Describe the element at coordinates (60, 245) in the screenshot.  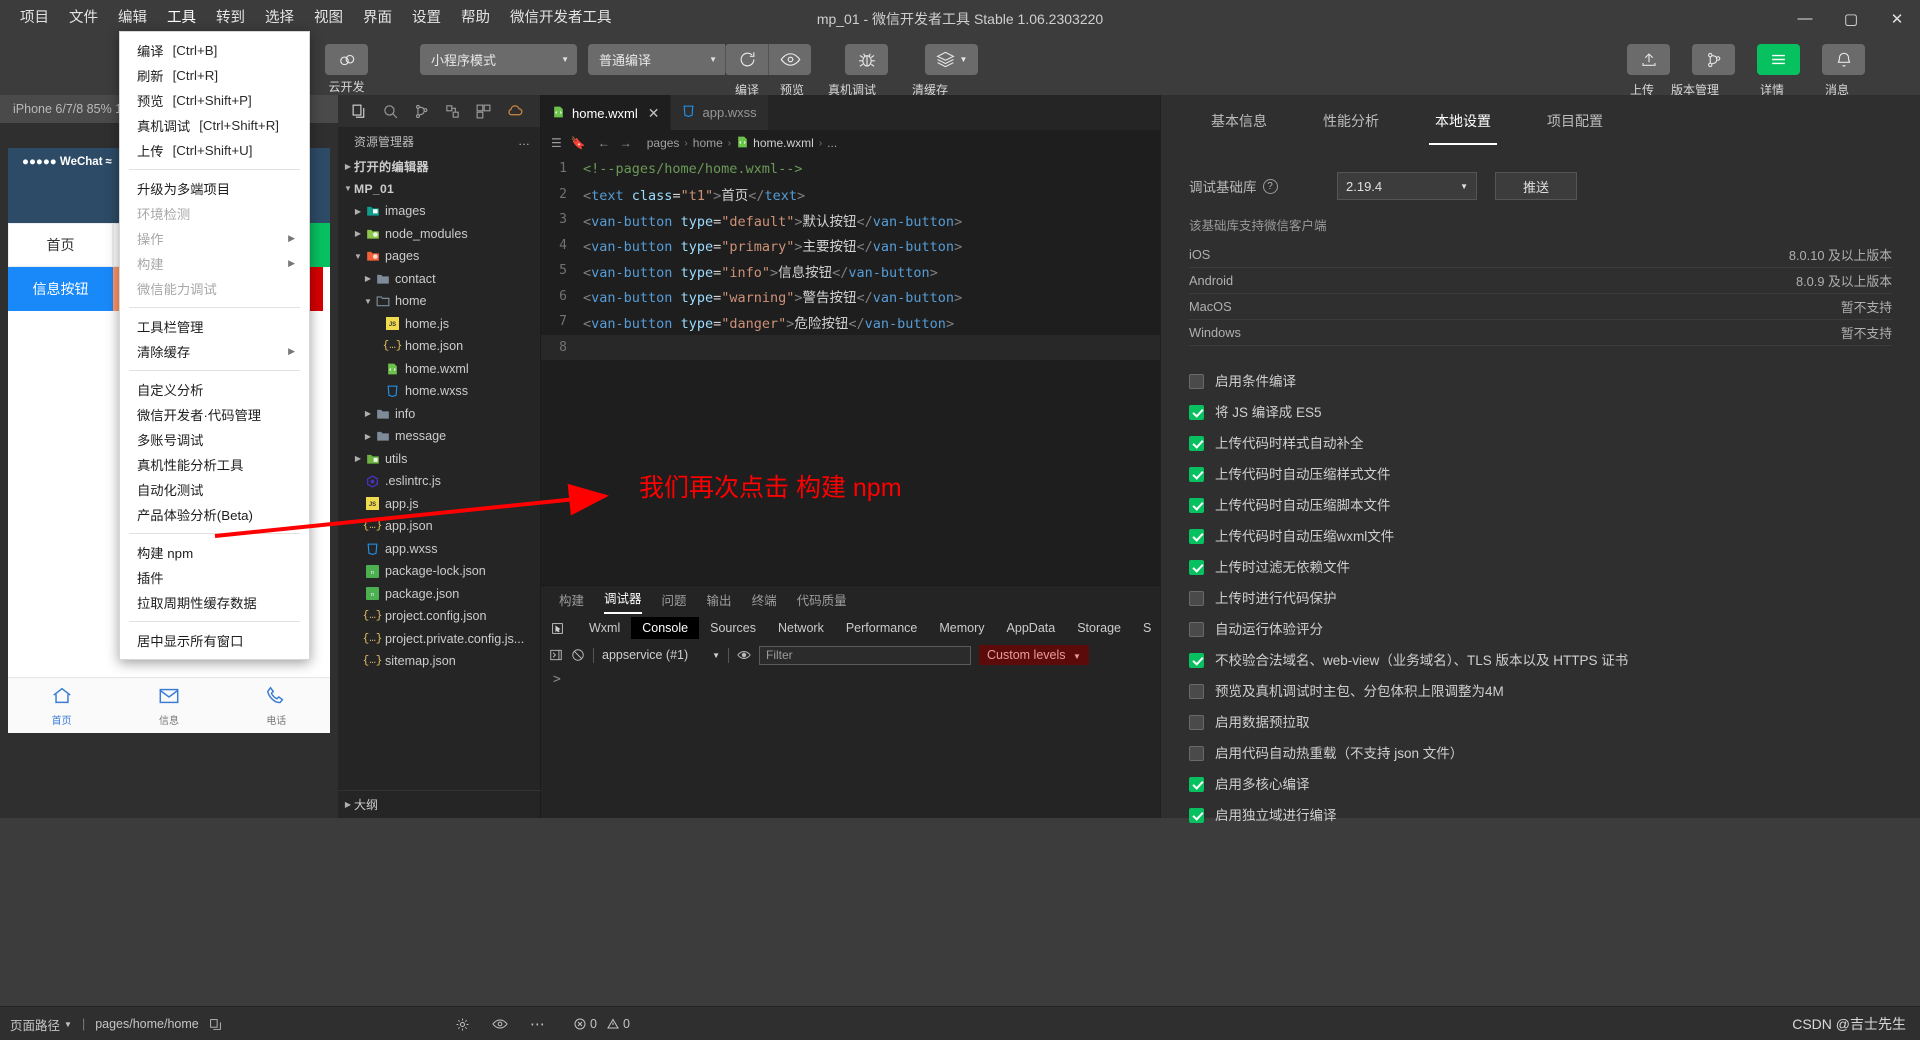
I see `phone-button-plain: 首页` at that location.